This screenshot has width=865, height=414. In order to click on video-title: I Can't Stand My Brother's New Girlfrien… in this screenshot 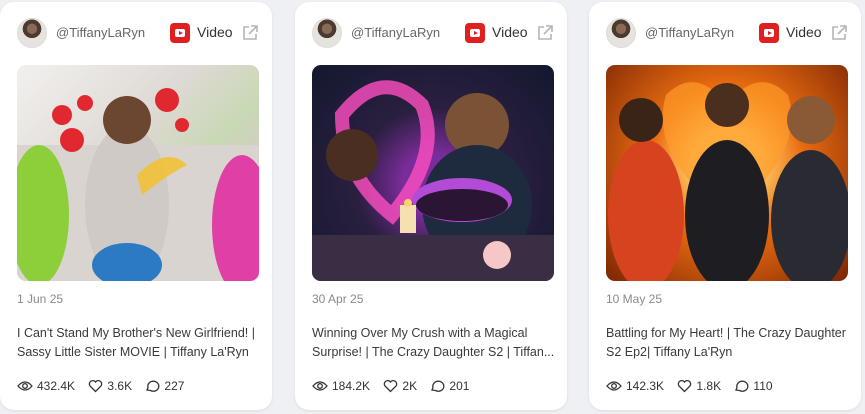, I will do `click(140, 343)`.